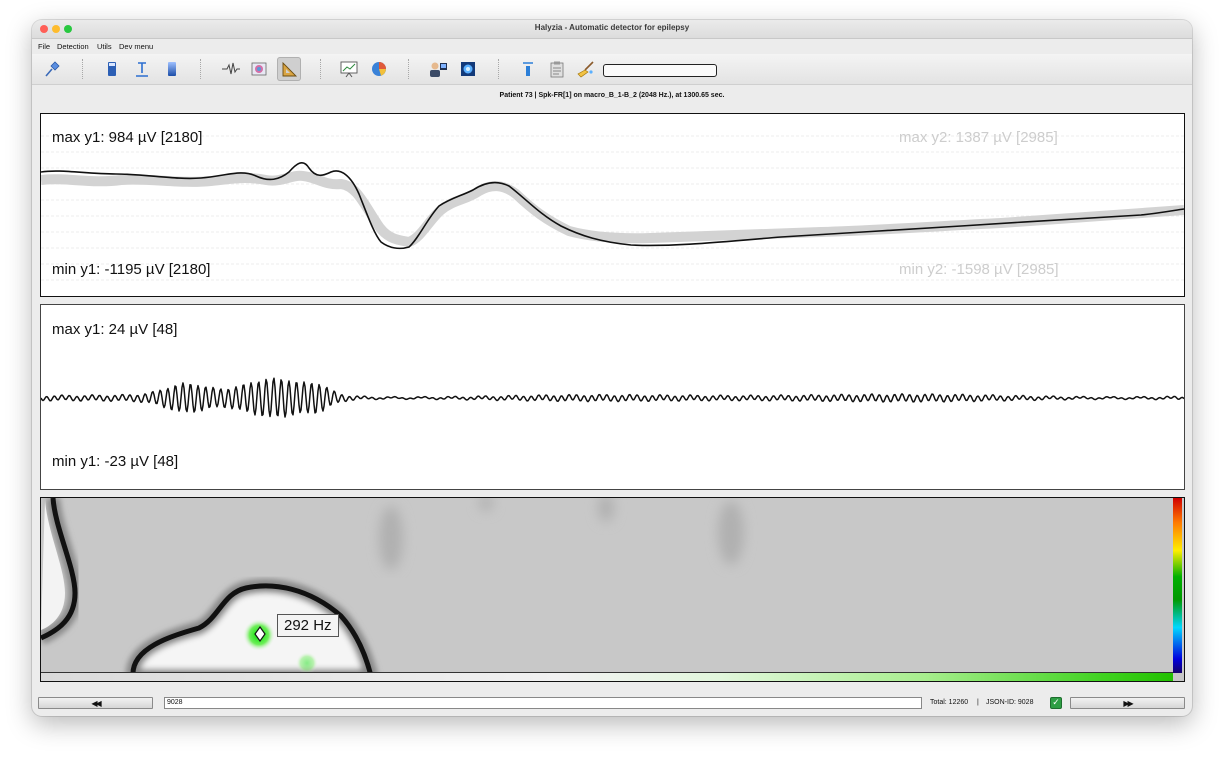 This screenshot has width=1224, height=760. I want to click on max-y1-label: max y1: 984 µV [2180], so click(127, 137).